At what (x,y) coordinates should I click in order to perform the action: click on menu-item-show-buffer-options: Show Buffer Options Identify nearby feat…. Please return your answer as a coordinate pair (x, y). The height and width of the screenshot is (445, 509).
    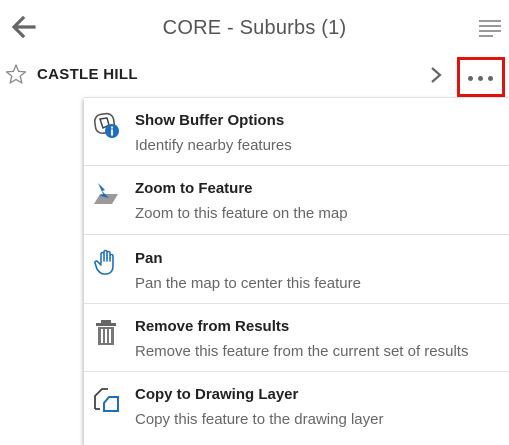
    Looking at the image, I should click on (296, 132).